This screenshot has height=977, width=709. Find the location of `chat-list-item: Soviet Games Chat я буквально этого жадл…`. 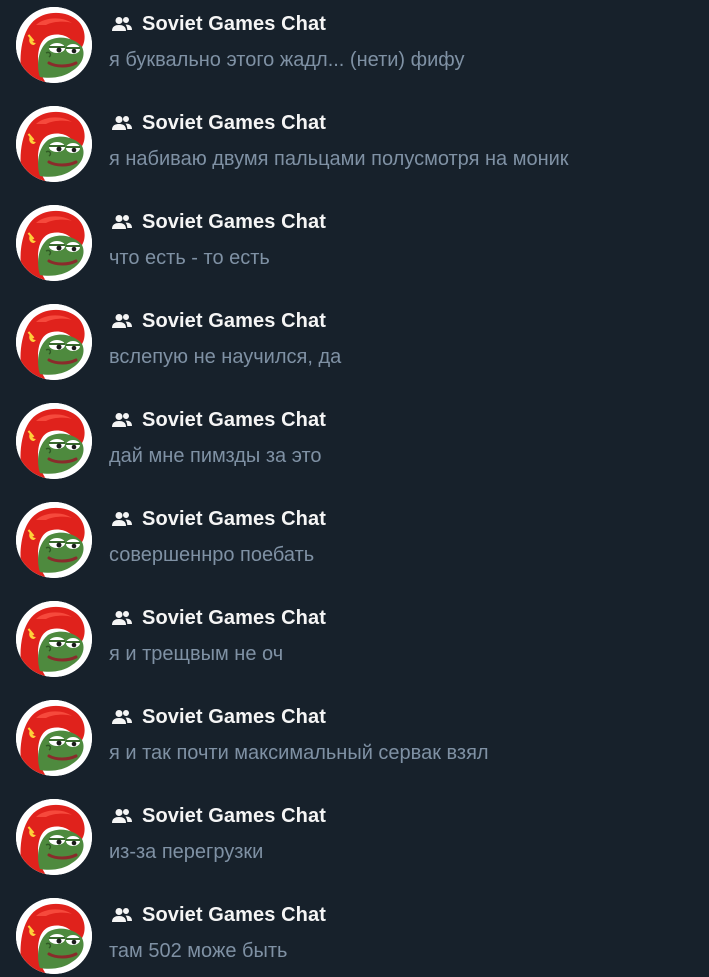

chat-list-item: Soviet Games Chat я буквально этого жадл… is located at coordinates (354, 49).